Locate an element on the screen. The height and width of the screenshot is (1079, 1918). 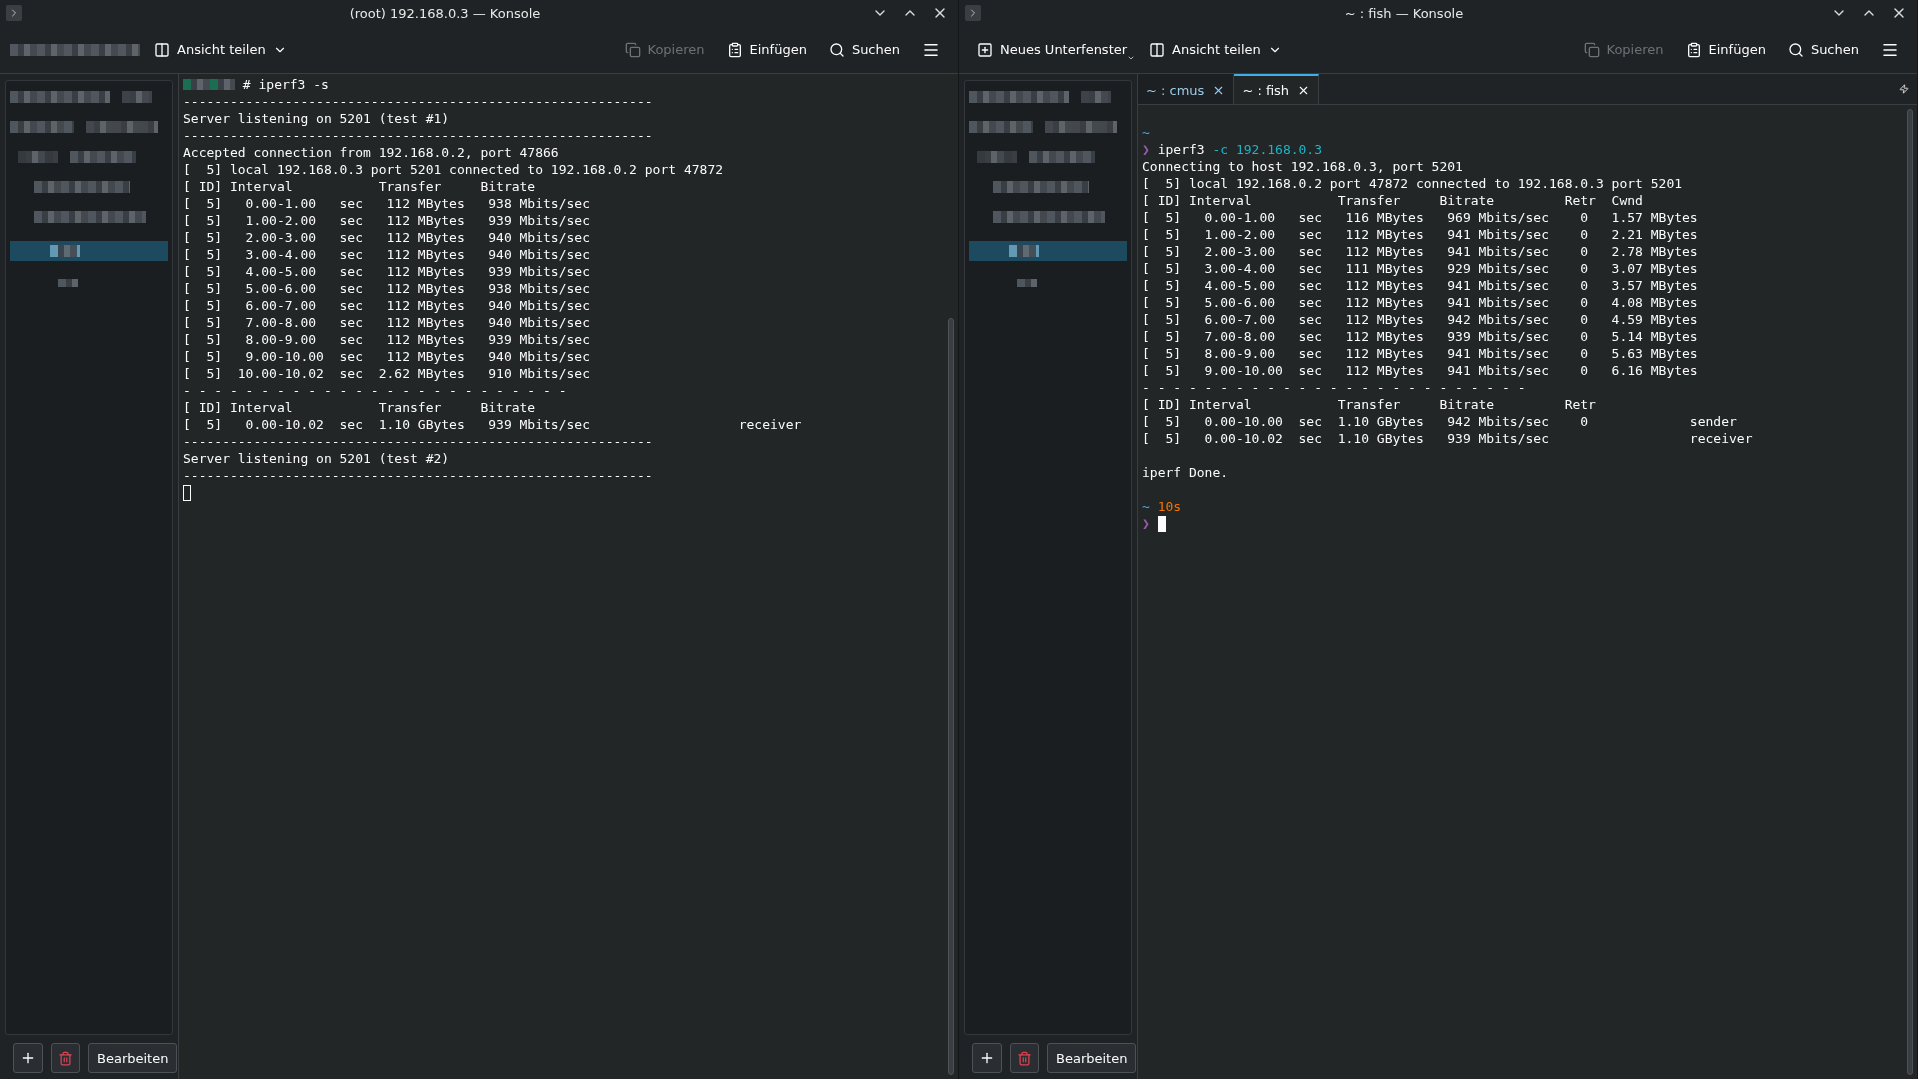
terminal-line: [ 5] 6.00-7.00 sec 112 MBytes 940 Mbits/sec is located at coordinates (386, 305).